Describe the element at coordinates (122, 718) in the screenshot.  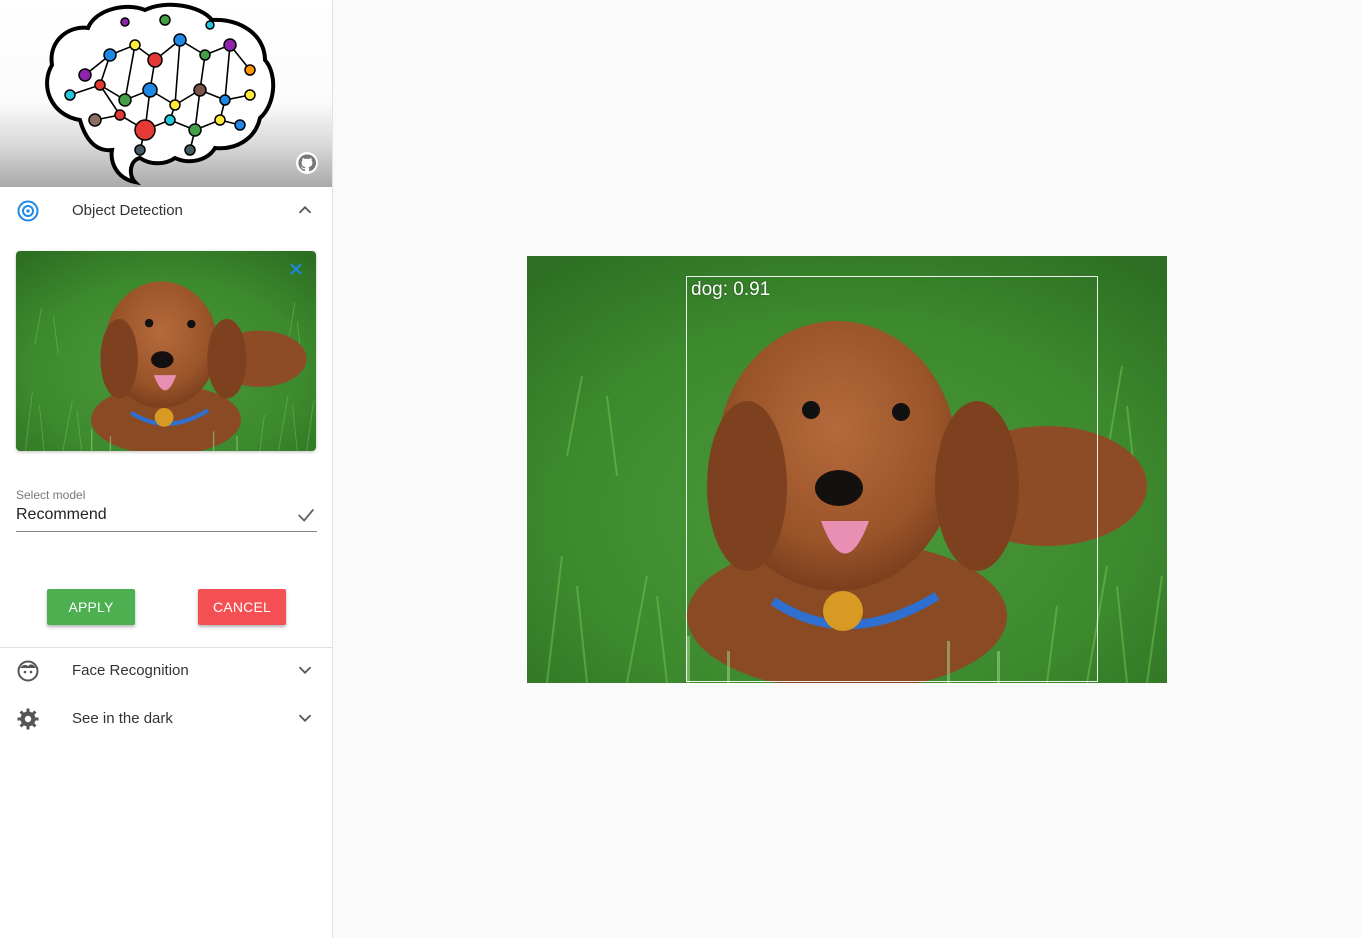
I see `panel-label-see-in-the-dark: See in the dark` at that location.